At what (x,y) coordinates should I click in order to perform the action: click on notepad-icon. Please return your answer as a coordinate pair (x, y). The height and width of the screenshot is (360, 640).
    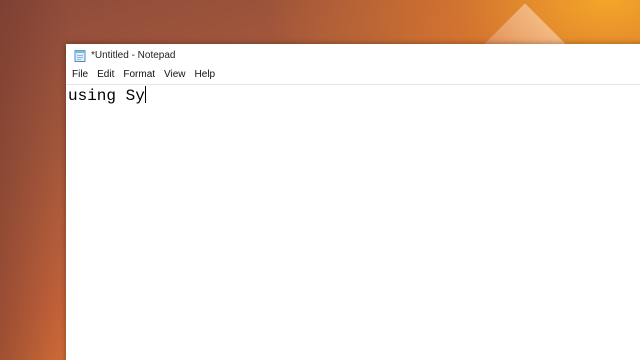
    Looking at the image, I should click on (80, 55).